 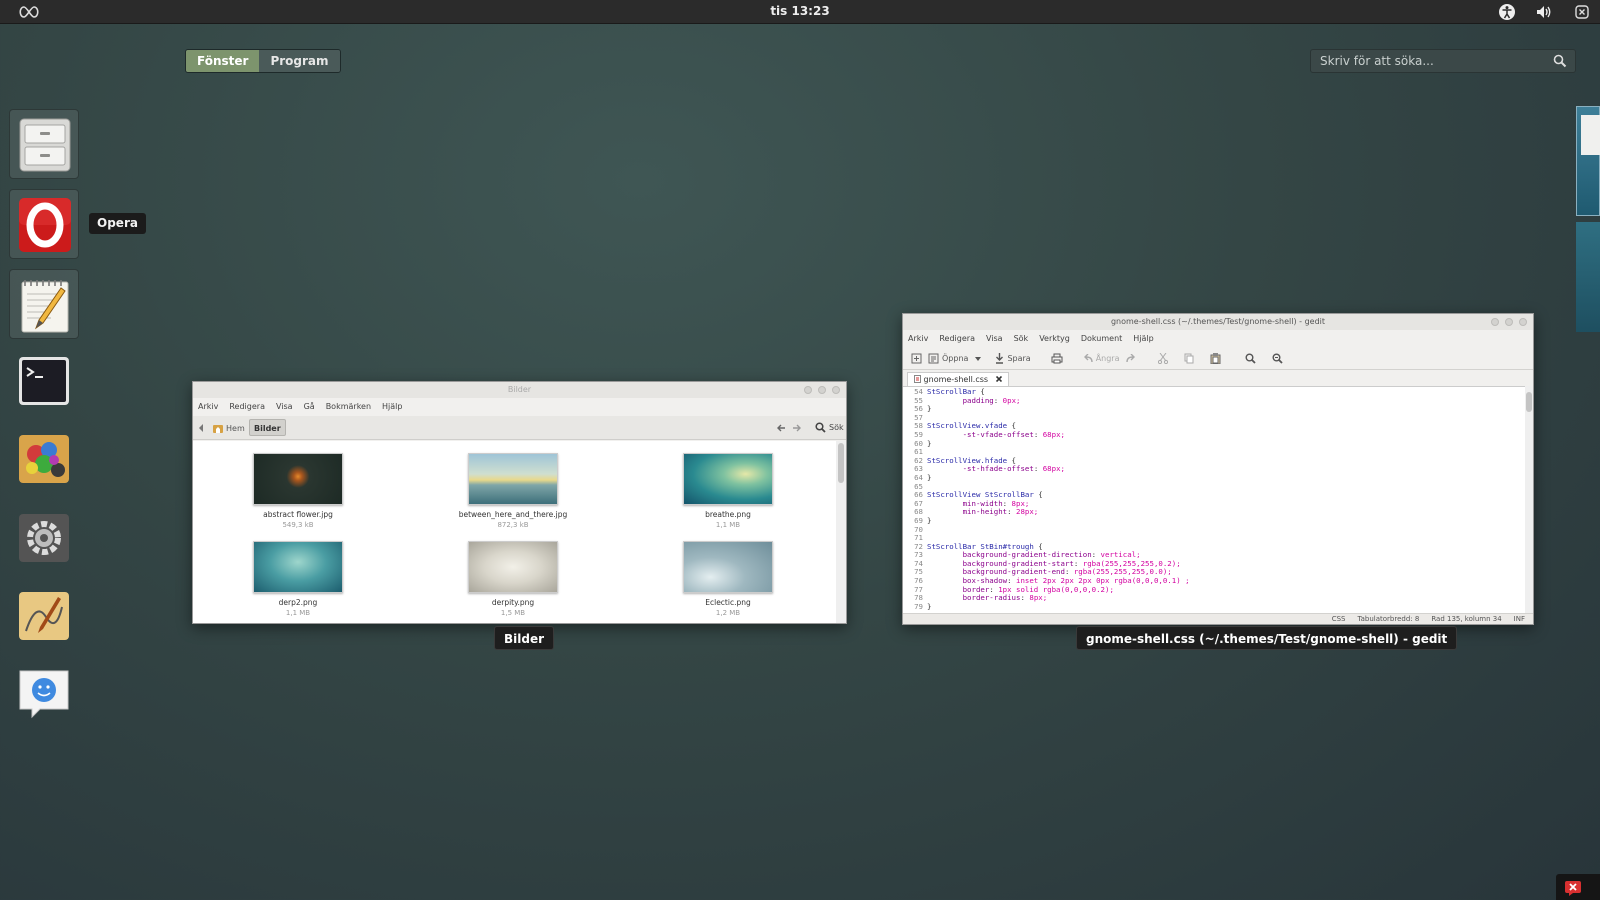 What do you see at coordinates (267, 427) in the screenshot?
I see `path-current-button: Bilder` at bounding box center [267, 427].